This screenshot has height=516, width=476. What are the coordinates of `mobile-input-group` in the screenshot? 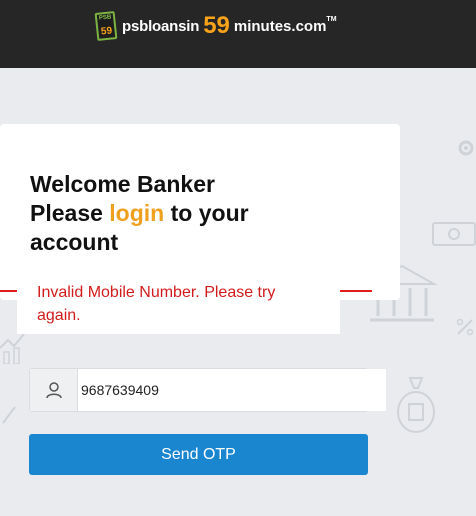 It's located at (207, 390).